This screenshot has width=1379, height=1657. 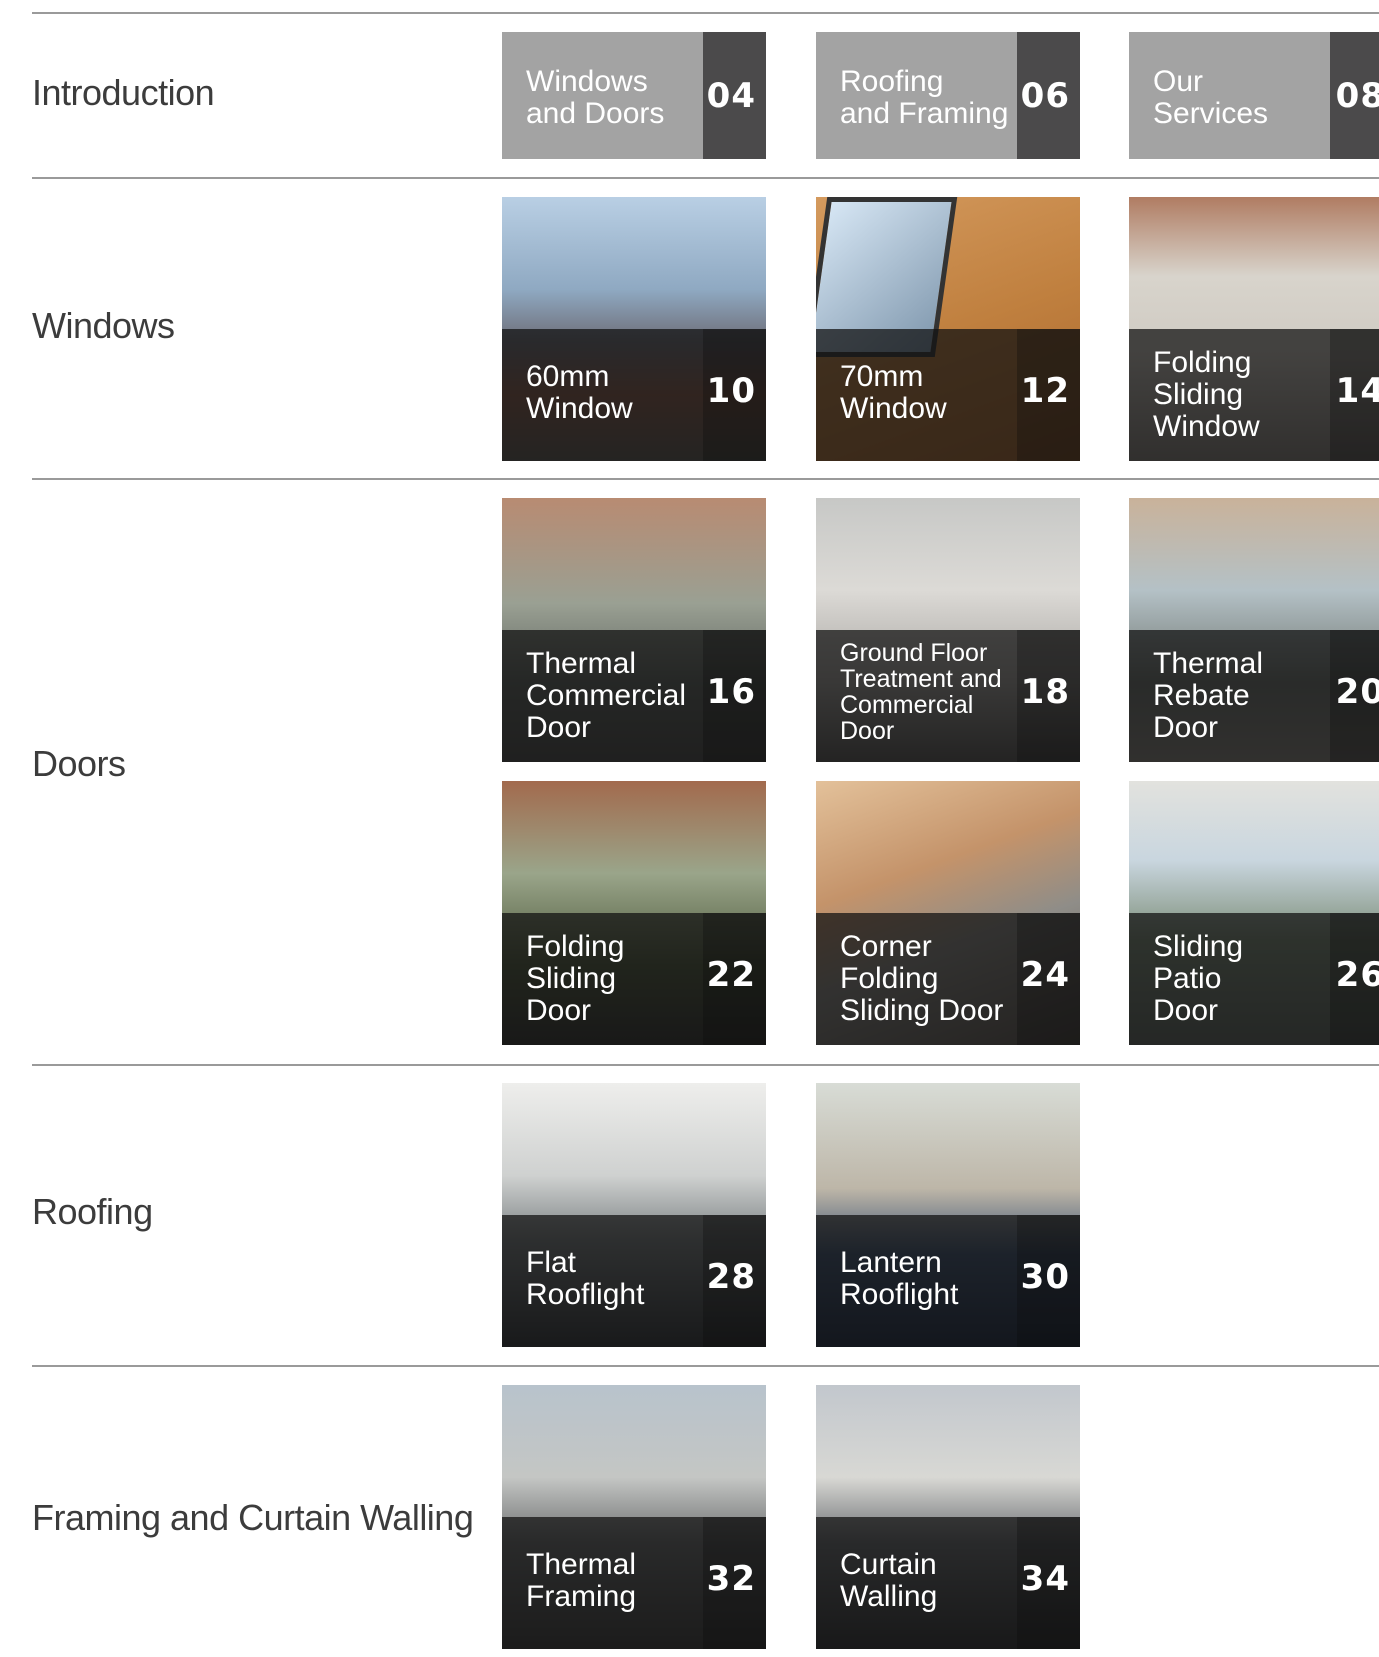 What do you see at coordinates (1211, 97) in the screenshot?
I see `tile-title: Our Services` at bounding box center [1211, 97].